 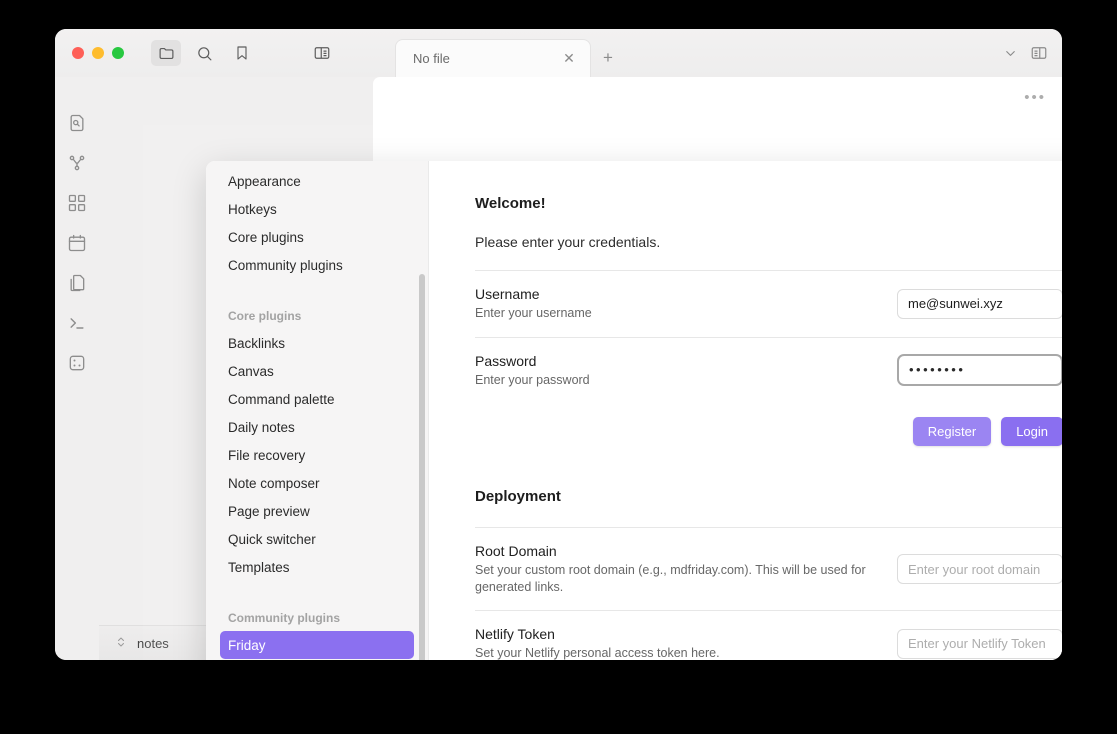 I want to click on settings-nav-scrollbar, so click(x=422, y=467).